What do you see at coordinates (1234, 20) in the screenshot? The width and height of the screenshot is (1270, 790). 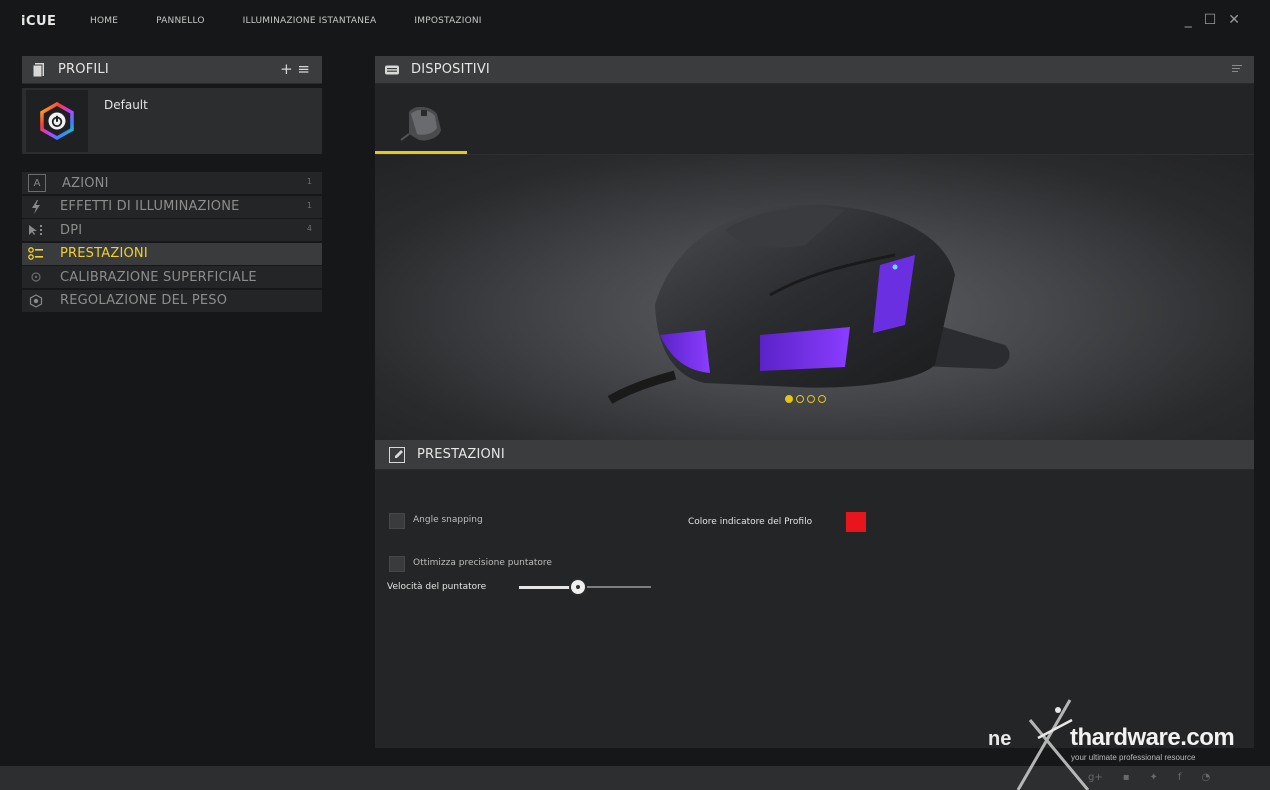 I see `close-icon: ✕` at bounding box center [1234, 20].